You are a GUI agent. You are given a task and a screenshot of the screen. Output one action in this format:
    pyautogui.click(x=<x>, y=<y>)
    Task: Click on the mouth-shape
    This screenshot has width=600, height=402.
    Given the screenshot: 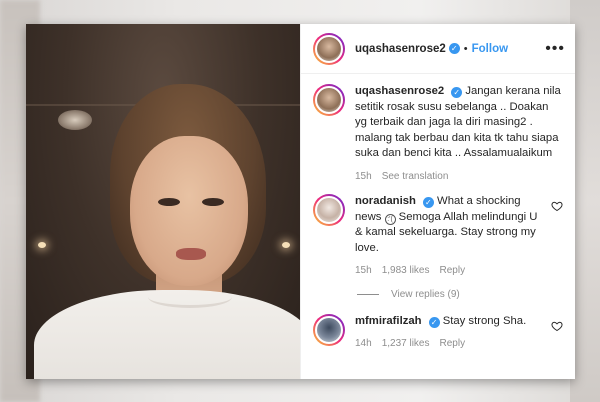 What is the action you would take?
    pyautogui.click(x=191, y=254)
    